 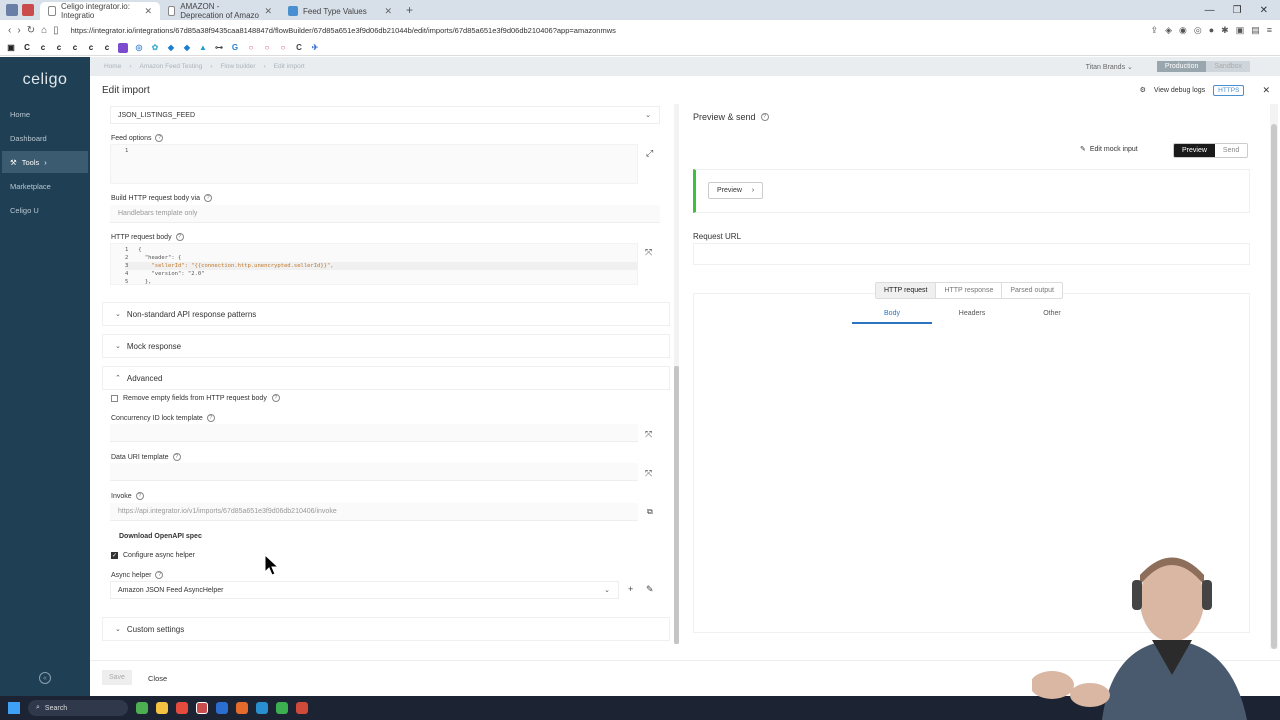 What do you see at coordinates (220, 11) in the screenshot?
I see `browser-tab-amazon: AMAZON - Deprecation of Amazo ✕` at bounding box center [220, 11].